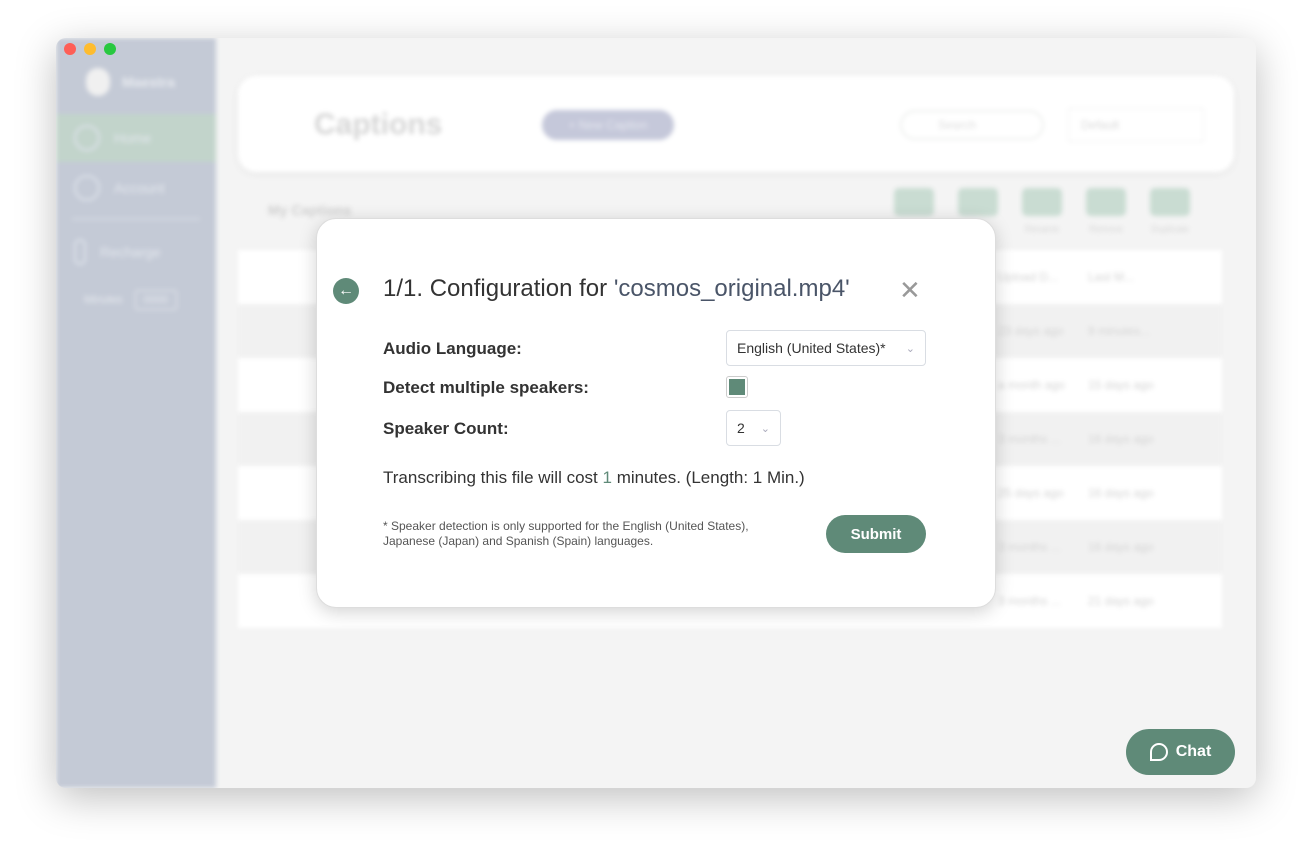 This screenshot has width=1312, height=862. I want to click on window-controls, so click(90, 49).